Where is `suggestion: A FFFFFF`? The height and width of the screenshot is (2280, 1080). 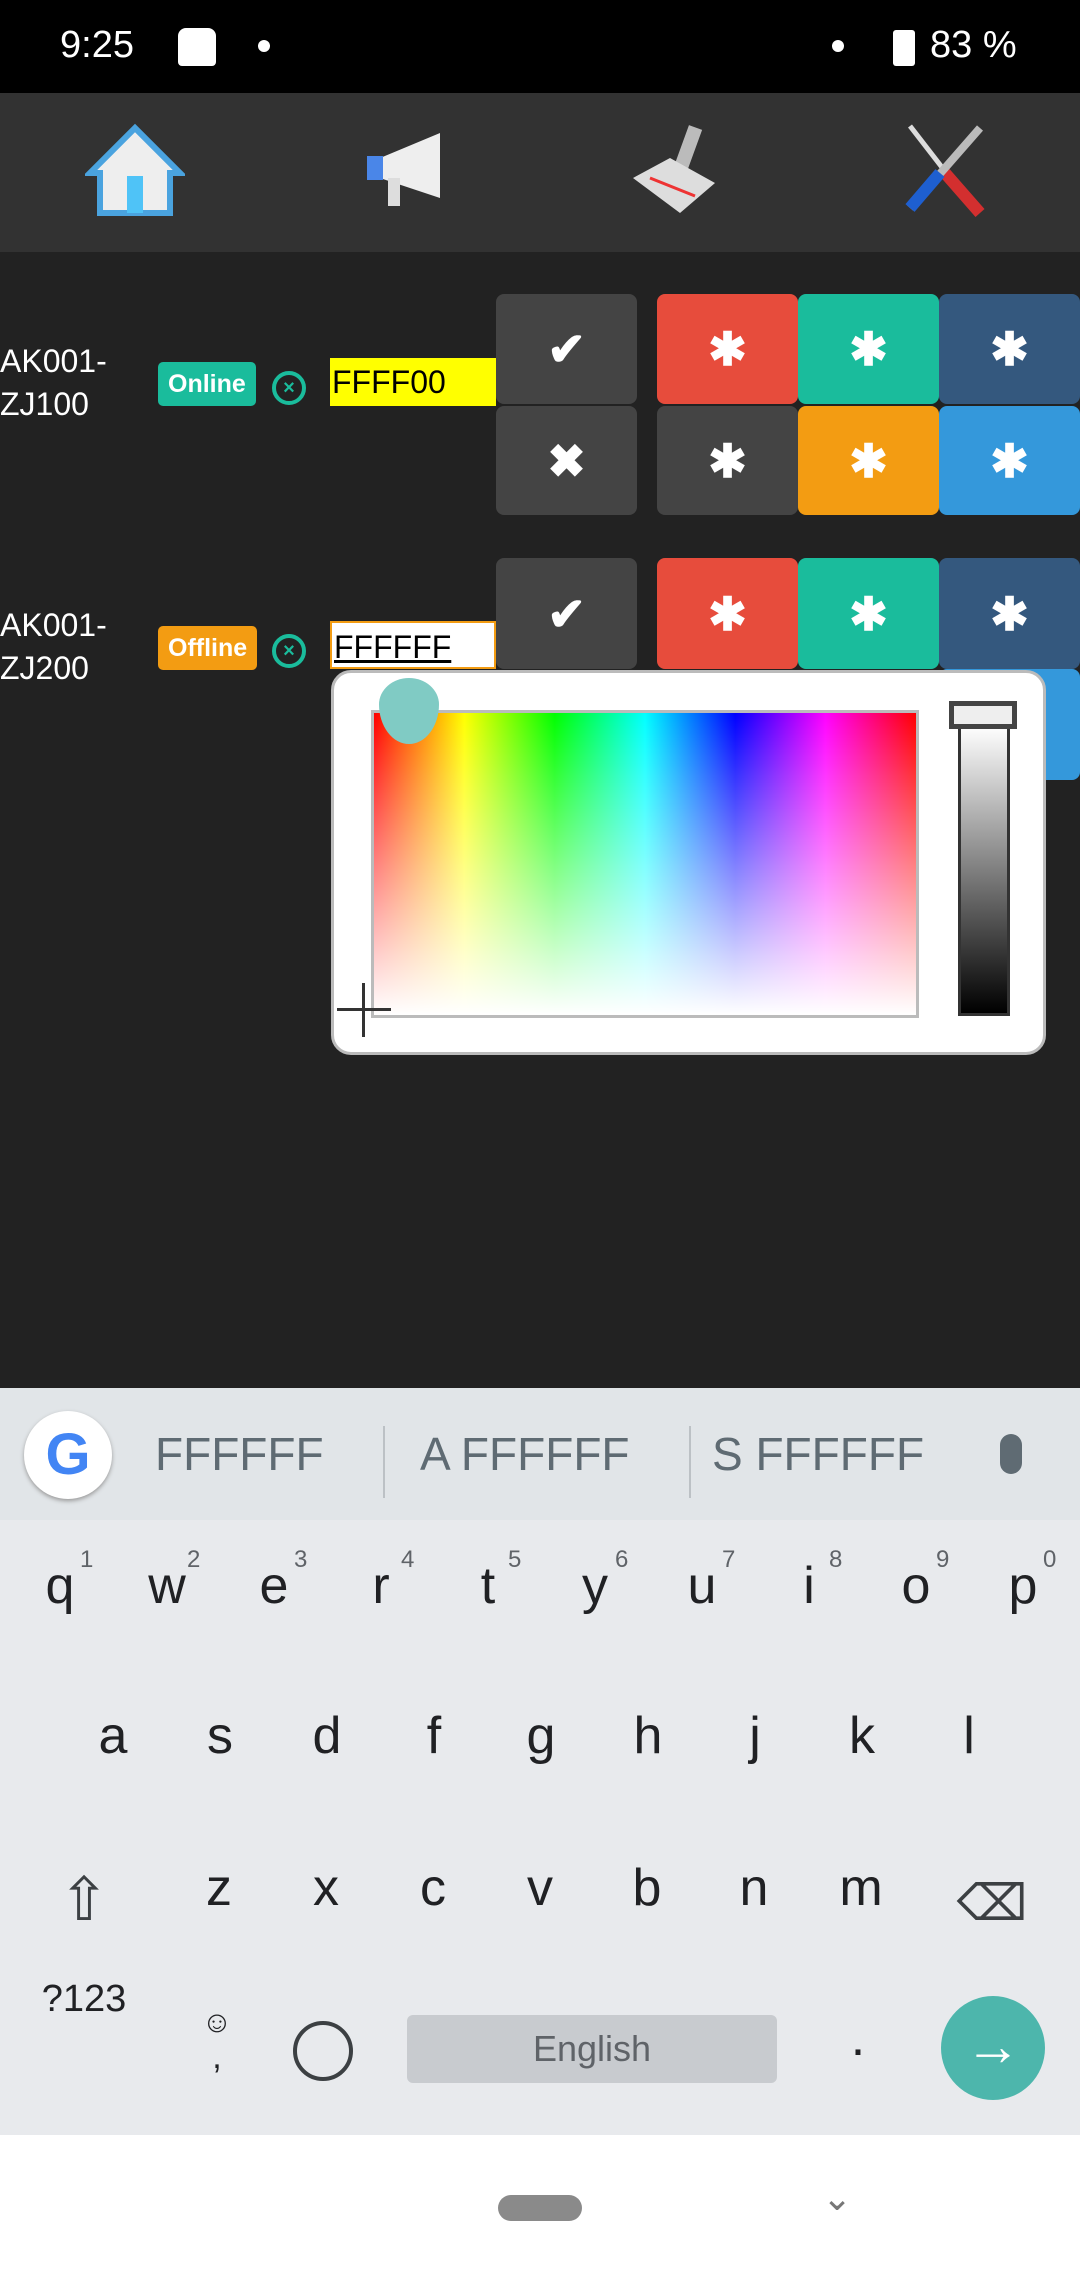 suggestion: A FFFFFF is located at coordinates (525, 1454).